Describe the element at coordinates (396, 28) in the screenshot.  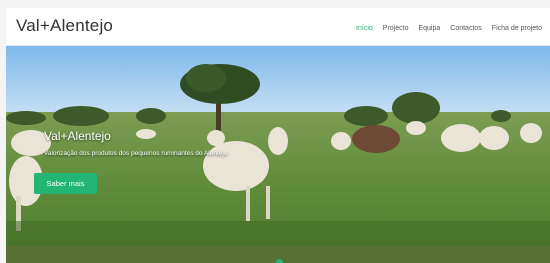
I see `nav-item-projecto: Projecto` at that location.